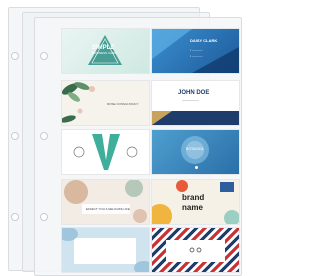 The image size is (320, 276). Describe the element at coordinates (195, 149) in the screenshot. I see `card-name: BOTANICA` at that location.